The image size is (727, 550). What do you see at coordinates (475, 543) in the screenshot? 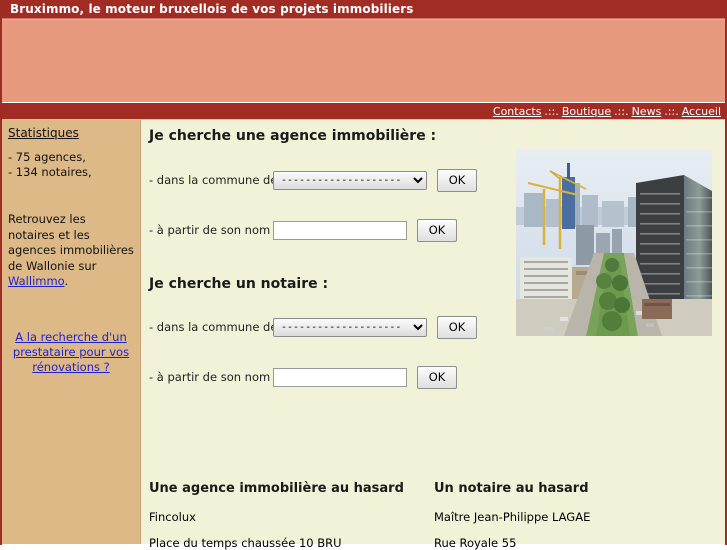
I see `random-notary-address: Rue Royale 55` at bounding box center [475, 543].